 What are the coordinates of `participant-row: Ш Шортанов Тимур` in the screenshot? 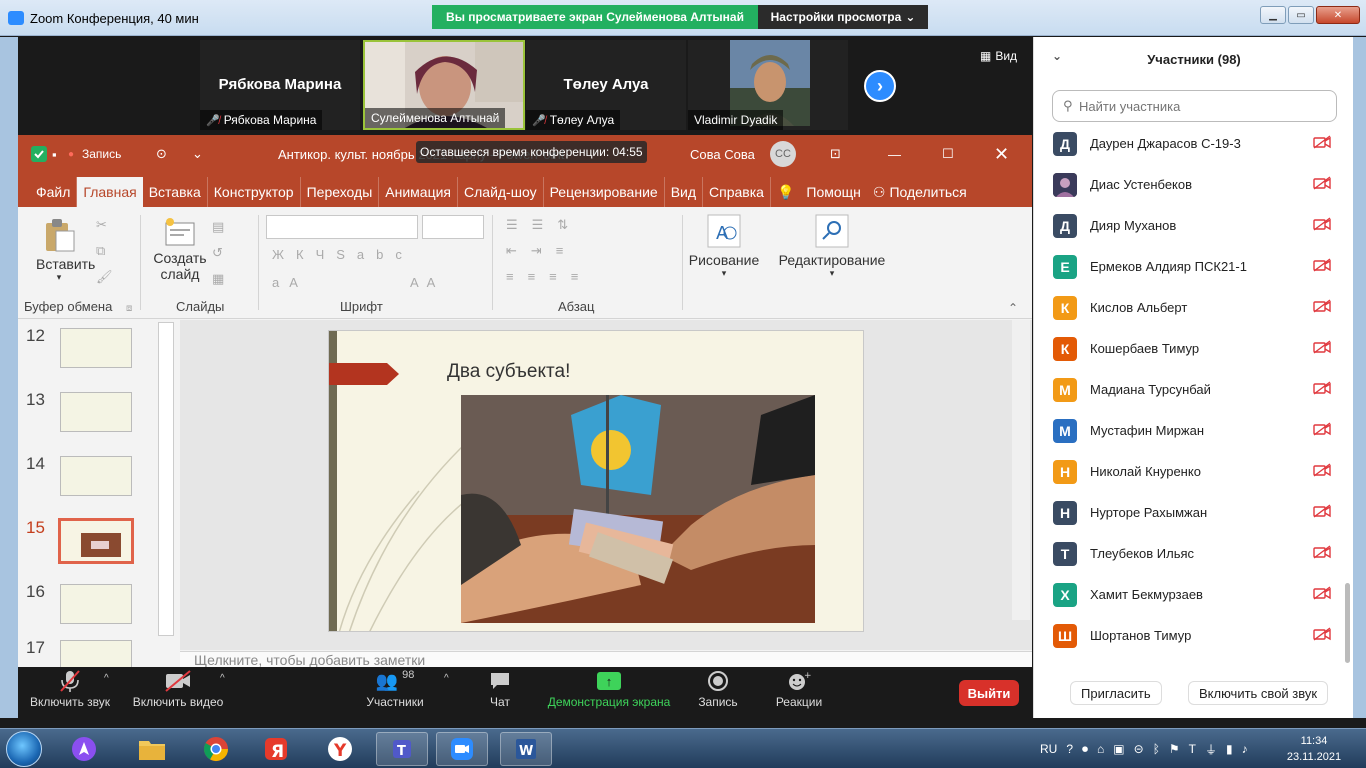 It's located at (1194, 643).